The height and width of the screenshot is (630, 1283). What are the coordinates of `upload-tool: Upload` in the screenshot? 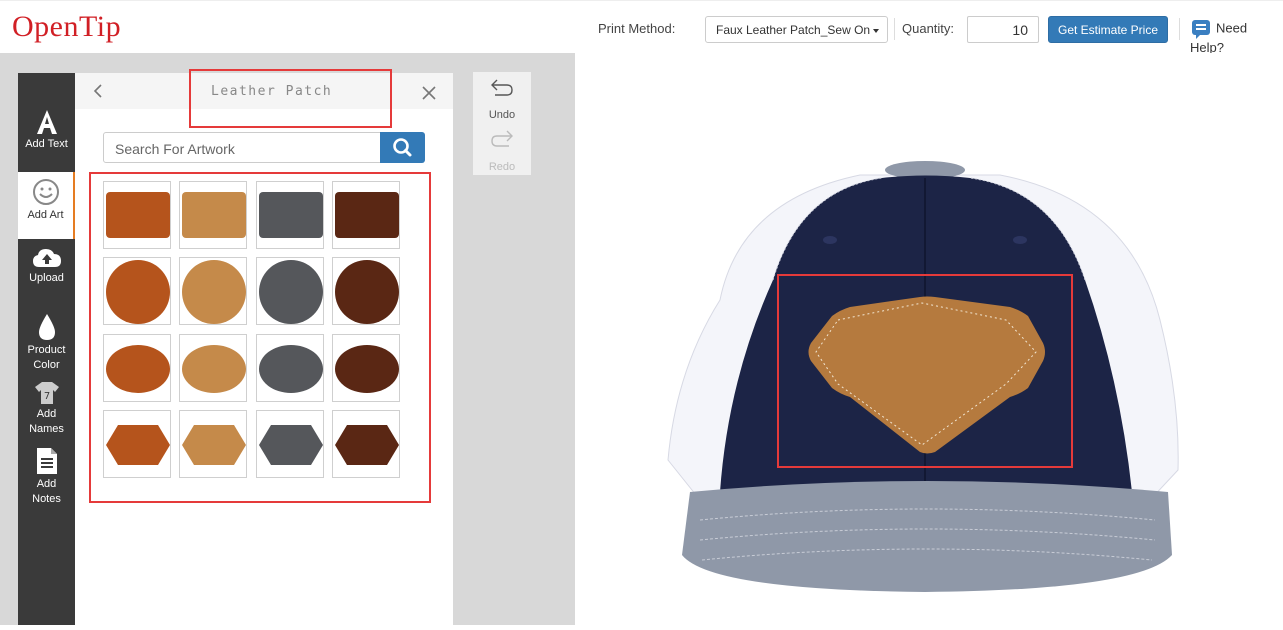 It's located at (46, 271).